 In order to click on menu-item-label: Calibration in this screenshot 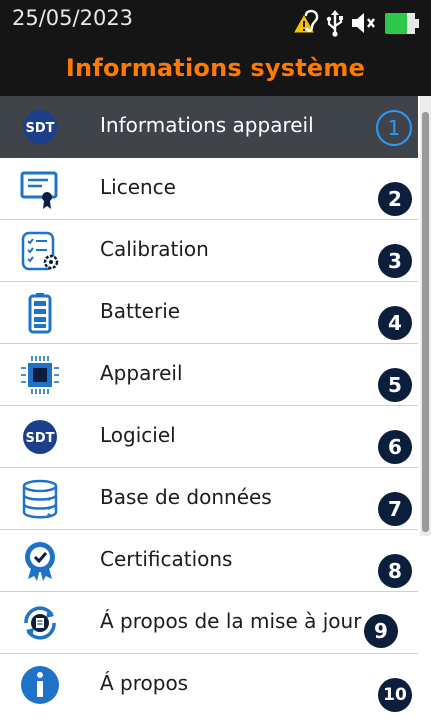, I will do `click(154, 249)`.